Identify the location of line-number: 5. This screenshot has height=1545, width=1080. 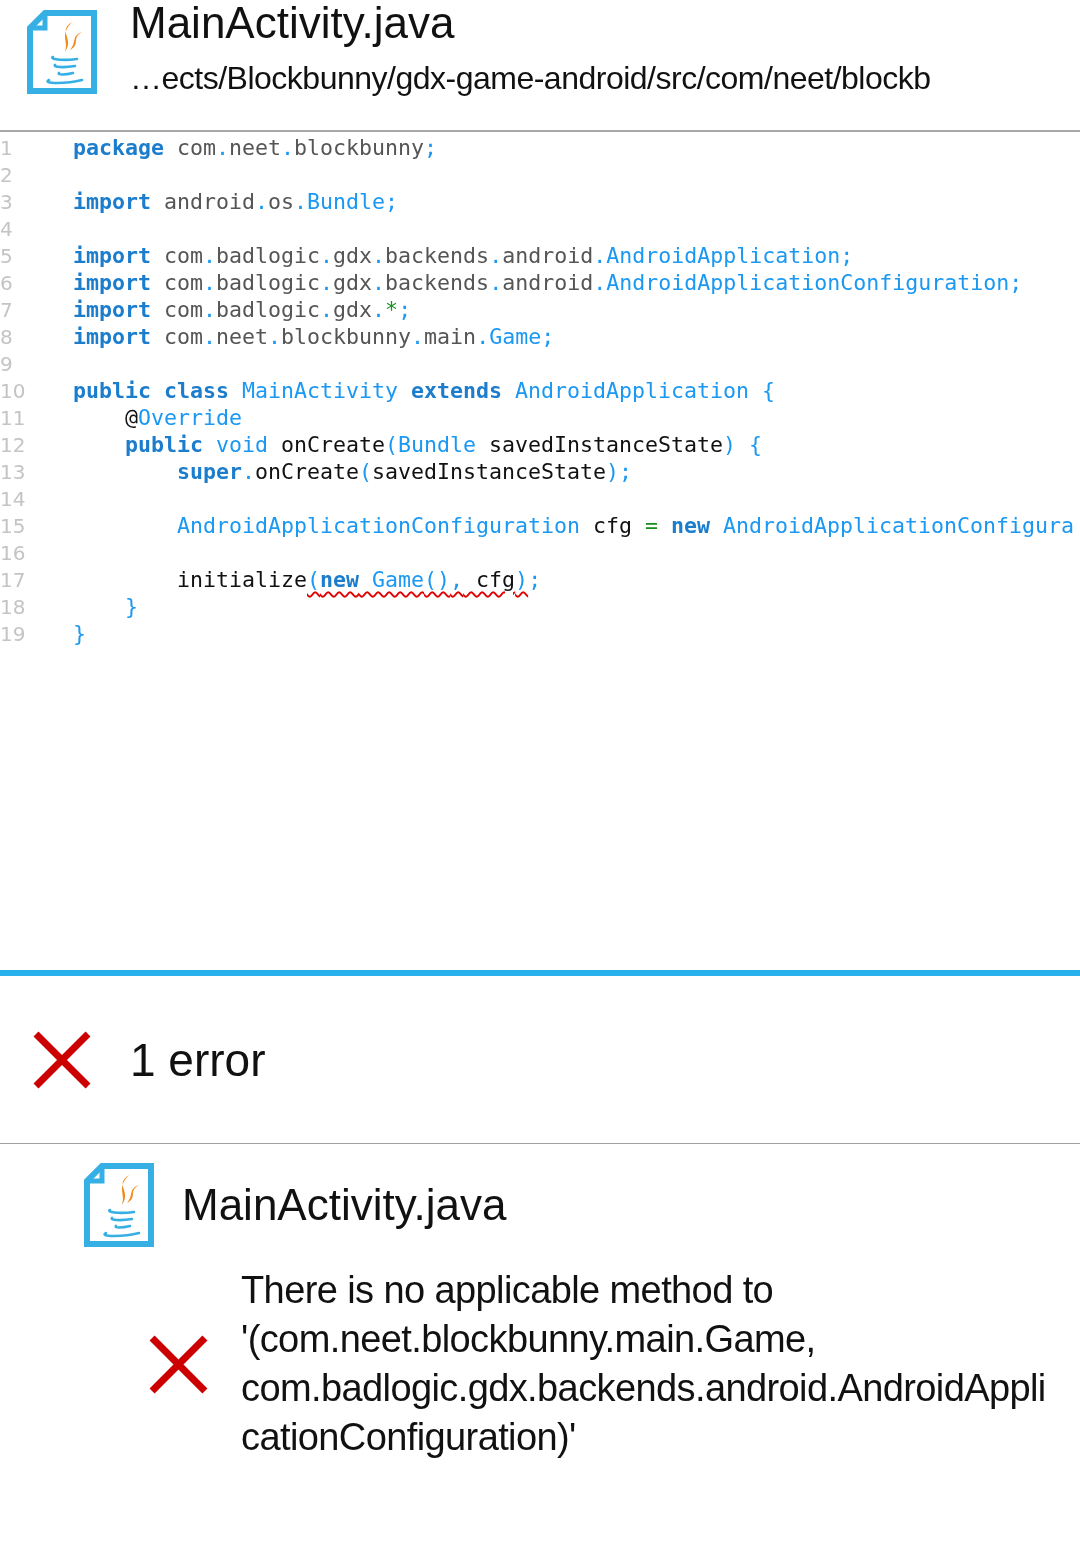
(7, 255).